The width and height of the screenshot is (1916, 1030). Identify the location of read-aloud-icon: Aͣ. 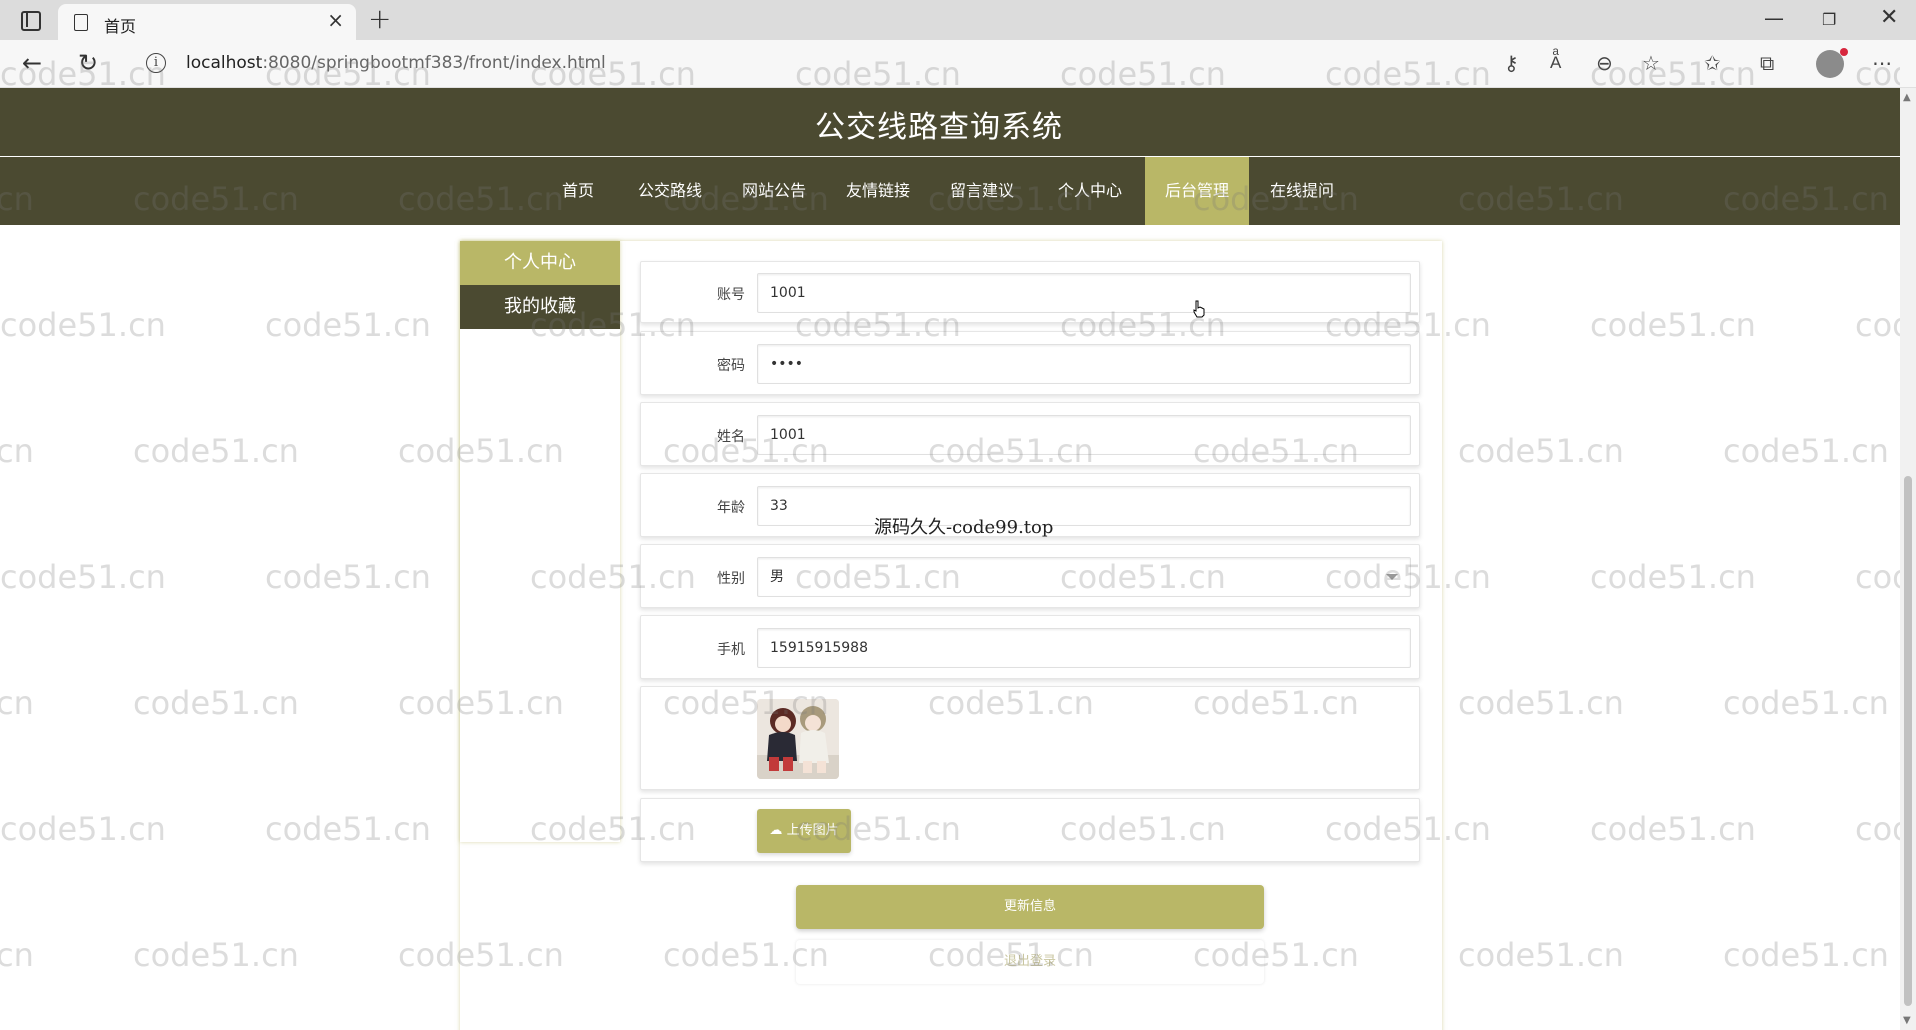
(1555, 63).